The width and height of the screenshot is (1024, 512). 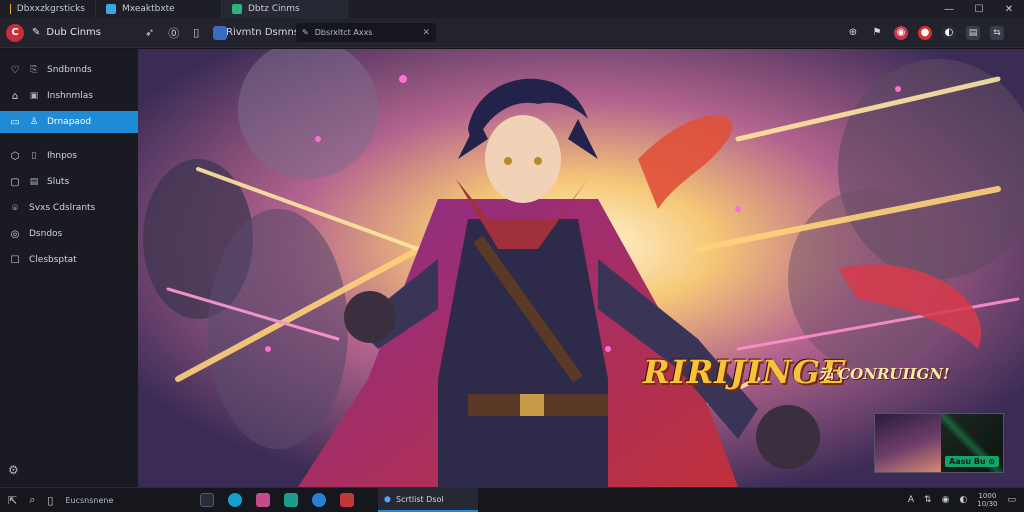 What do you see at coordinates (173, 33) in the screenshot?
I see `info-icon: ⓪` at bounding box center [173, 33].